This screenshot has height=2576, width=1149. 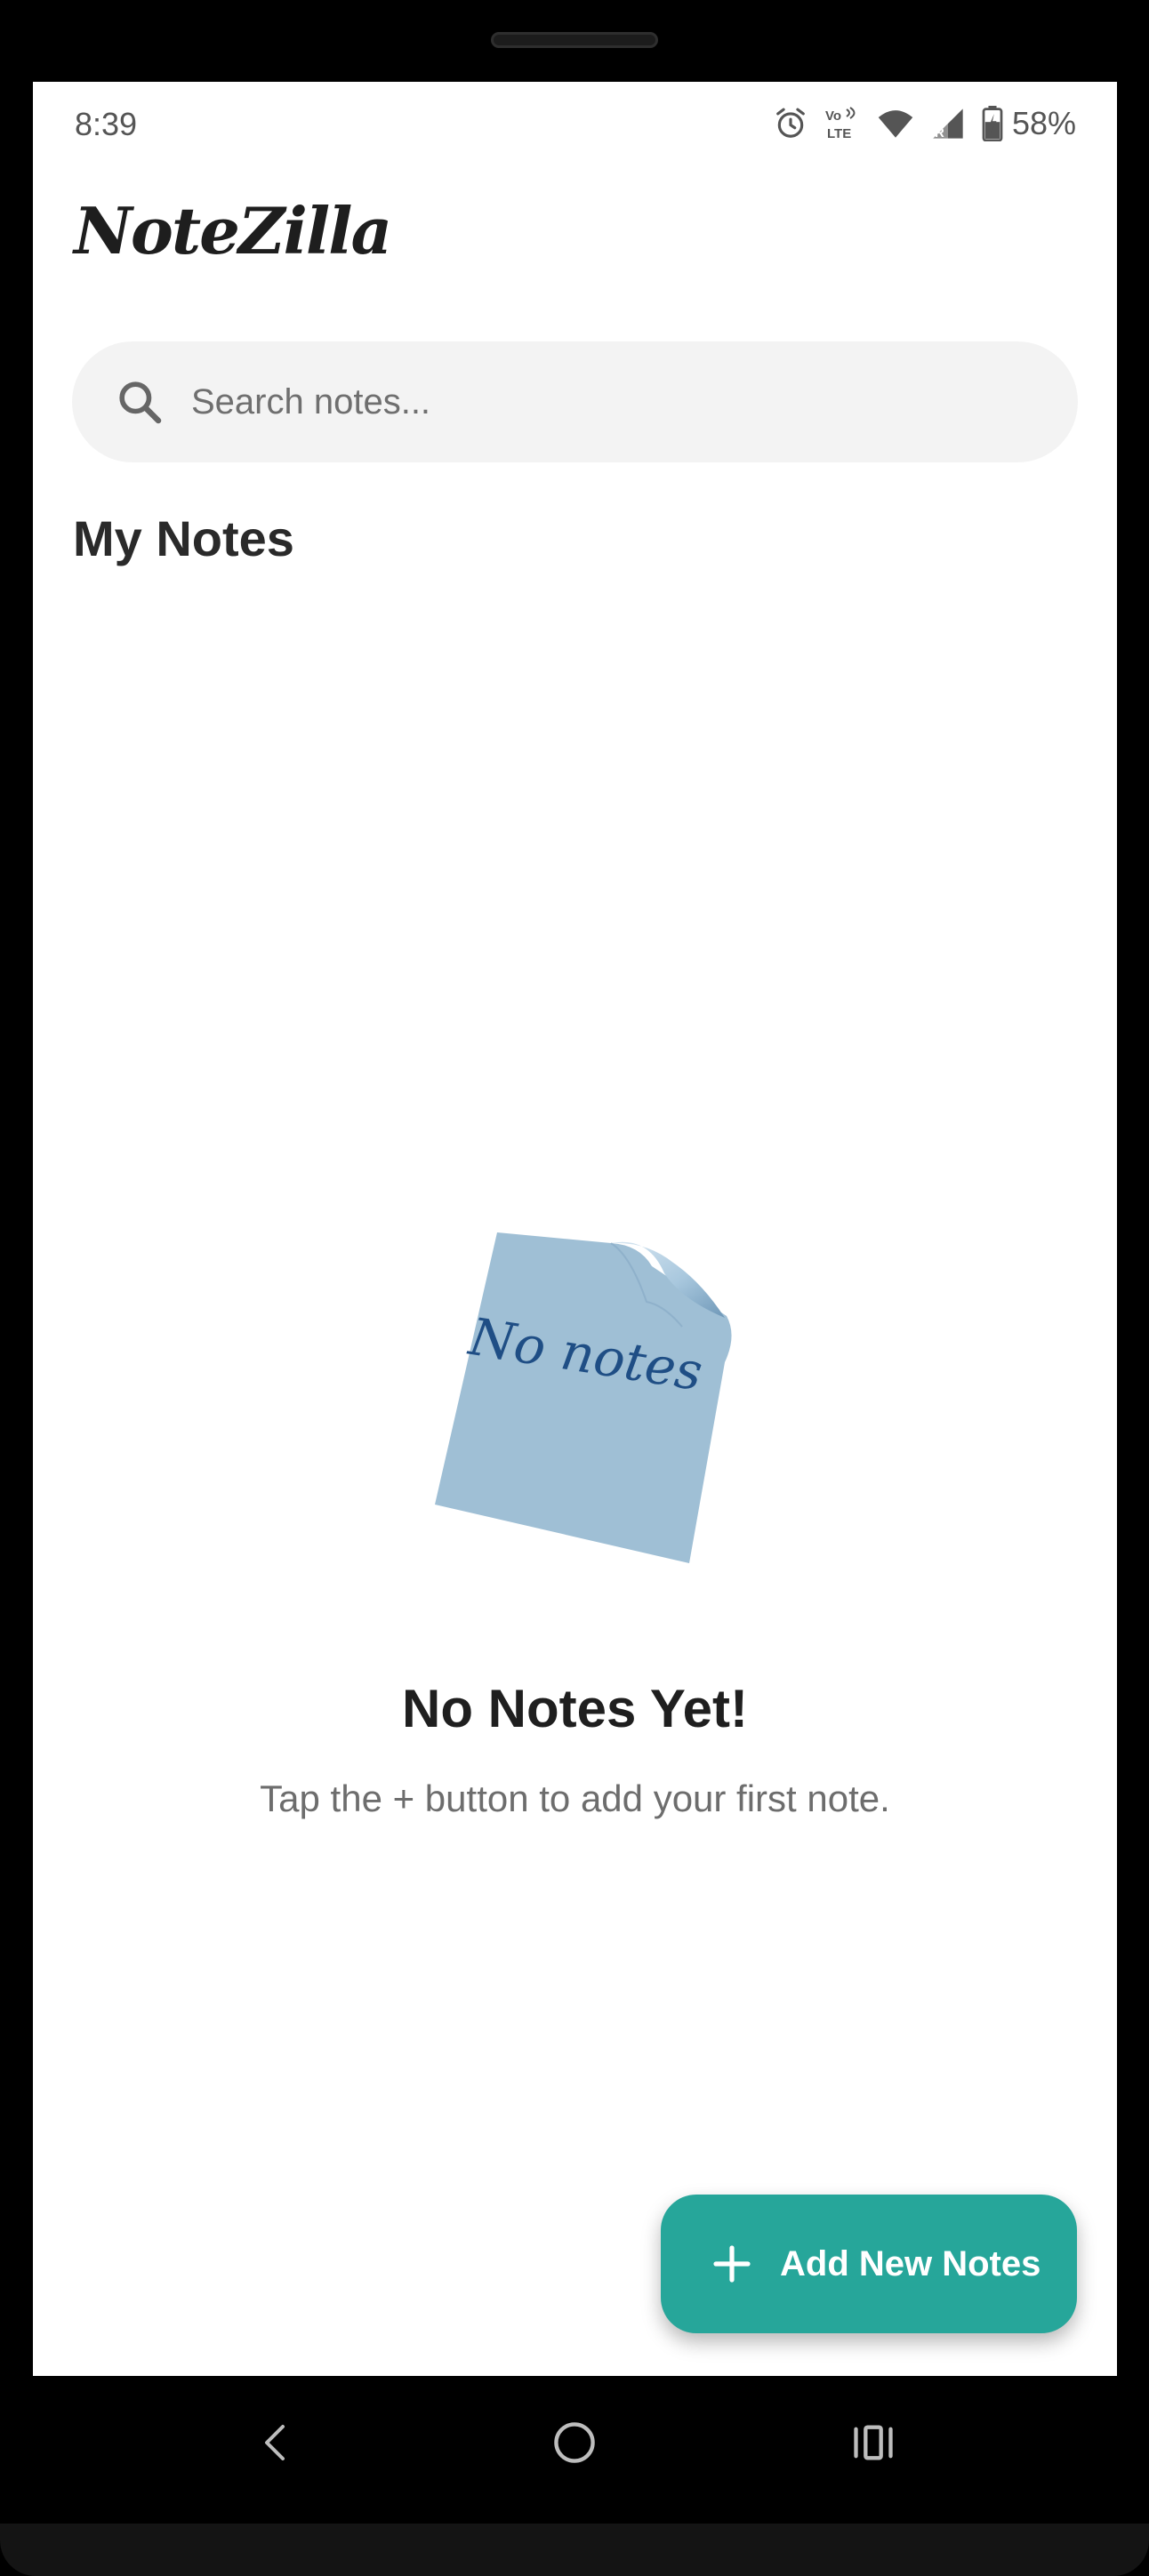 What do you see at coordinates (1043, 123) in the screenshot?
I see `battery-percentage: 58%` at bounding box center [1043, 123].